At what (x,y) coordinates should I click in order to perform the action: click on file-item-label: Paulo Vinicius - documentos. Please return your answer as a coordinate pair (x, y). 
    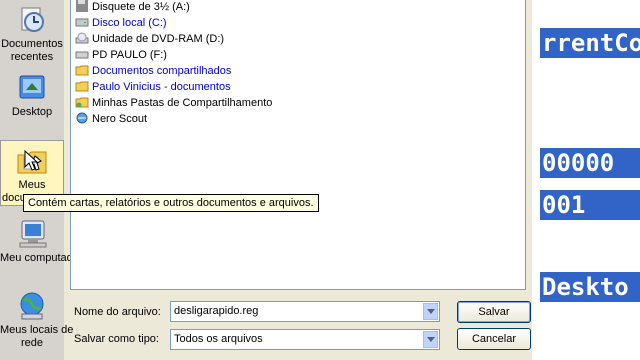
    Looking at the image, I should click on (161, 87).